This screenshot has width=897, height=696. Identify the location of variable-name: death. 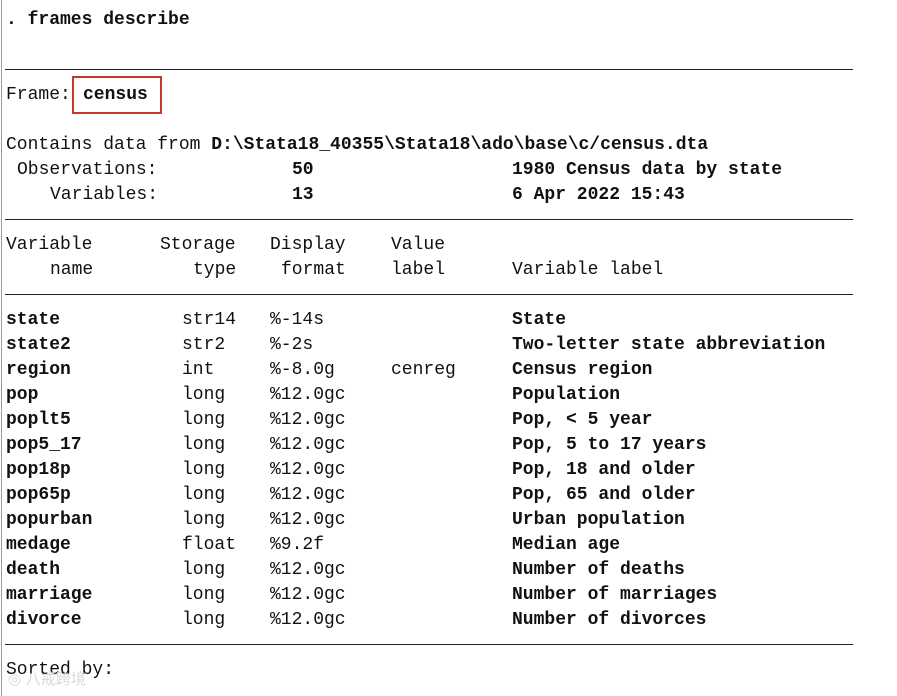
(33, 570).